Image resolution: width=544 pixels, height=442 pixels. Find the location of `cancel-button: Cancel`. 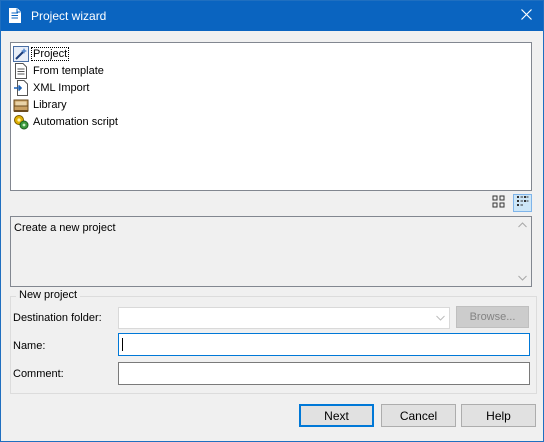

cancel-button: Cancel is located at coordinates (418, 415).